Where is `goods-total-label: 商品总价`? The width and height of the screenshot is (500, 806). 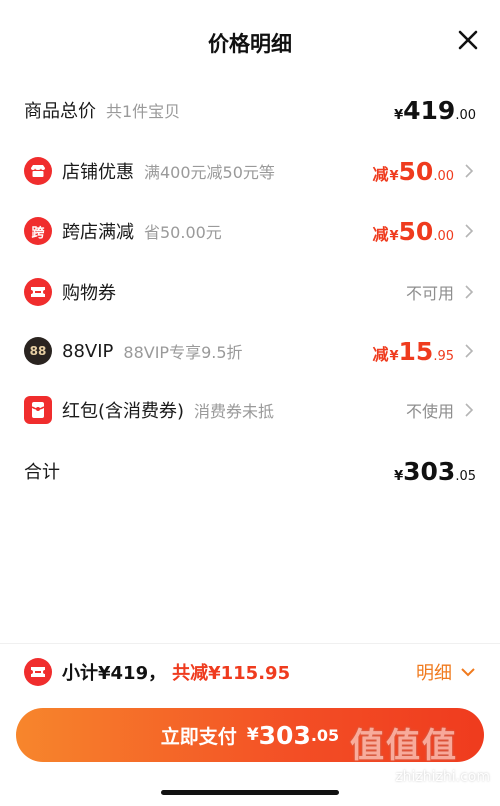 goods-total-label: 商品总价 is located at coordinates (60, 111).